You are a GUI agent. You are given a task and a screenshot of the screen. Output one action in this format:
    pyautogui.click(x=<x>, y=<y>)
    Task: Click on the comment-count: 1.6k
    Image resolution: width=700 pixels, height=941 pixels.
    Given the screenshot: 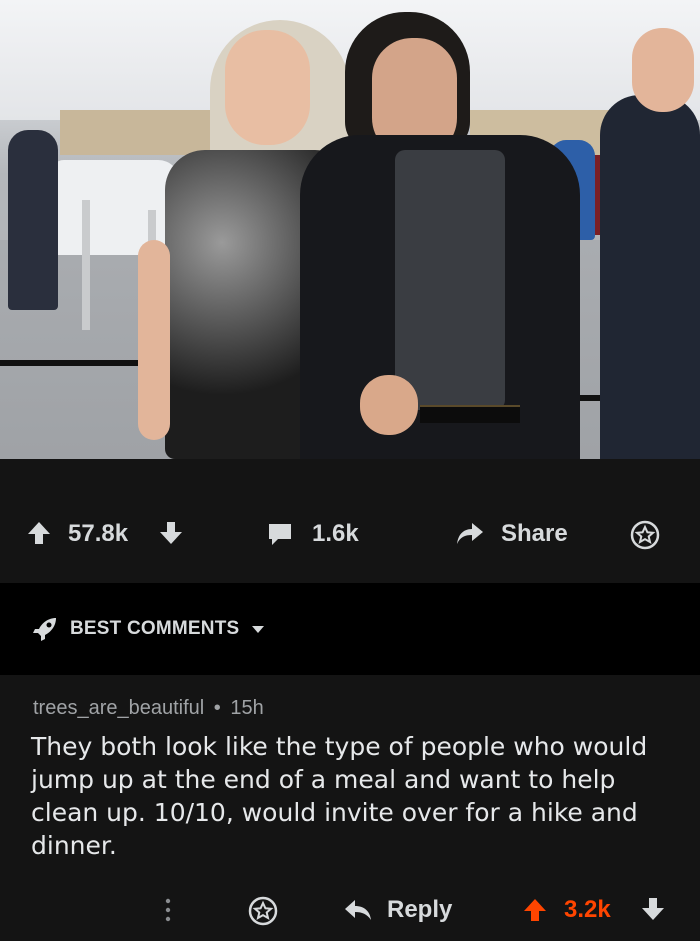 What is the action you would take?
    pyautogui.click(x=335, y=533)
    